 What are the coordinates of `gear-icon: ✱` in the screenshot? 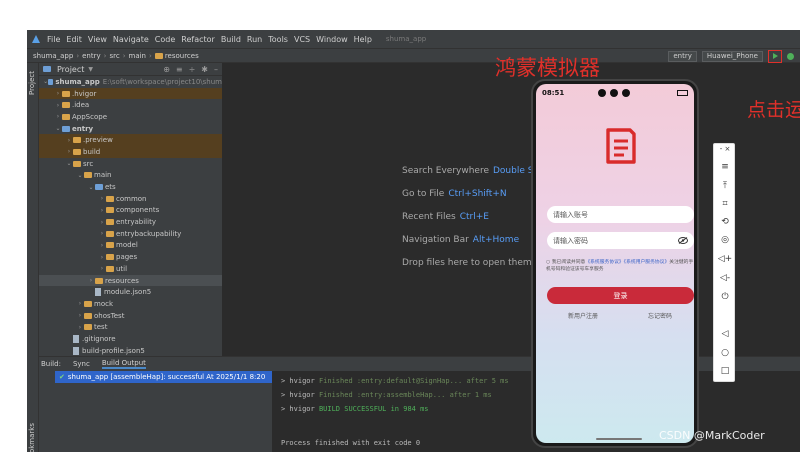 It's located at (204, 69).